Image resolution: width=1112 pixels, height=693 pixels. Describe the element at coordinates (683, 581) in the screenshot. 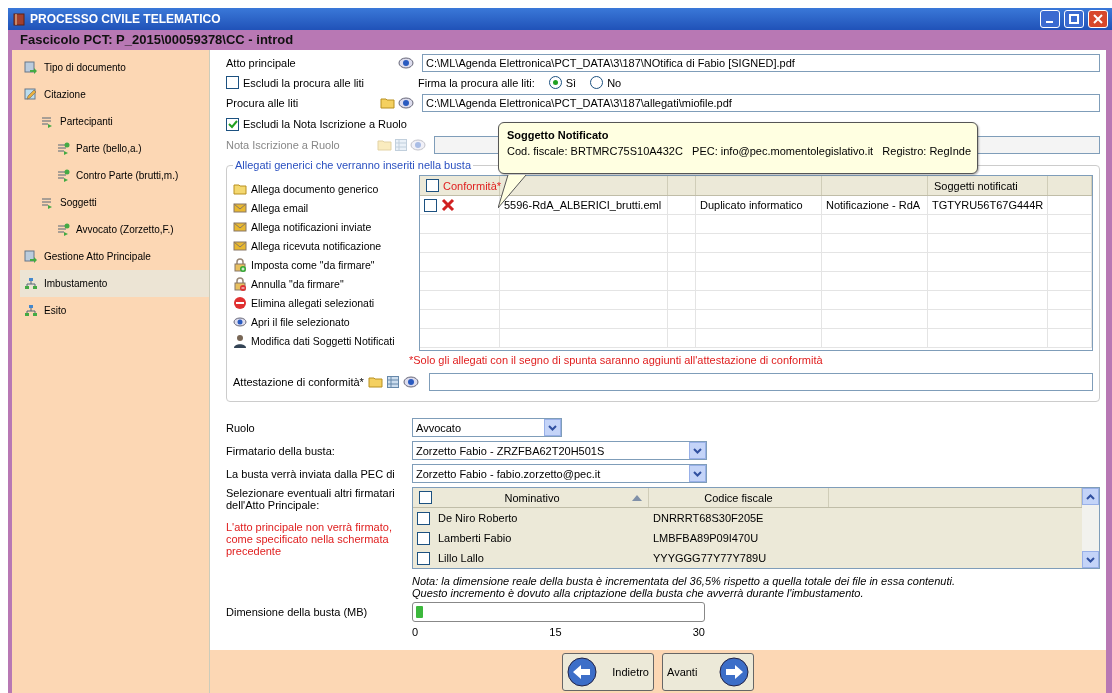

I see `note-text: Nota: la dimensione reale della busta è incrementata del 36,5% rispetto a quella totale dei file in essa contenuti.` at that location.